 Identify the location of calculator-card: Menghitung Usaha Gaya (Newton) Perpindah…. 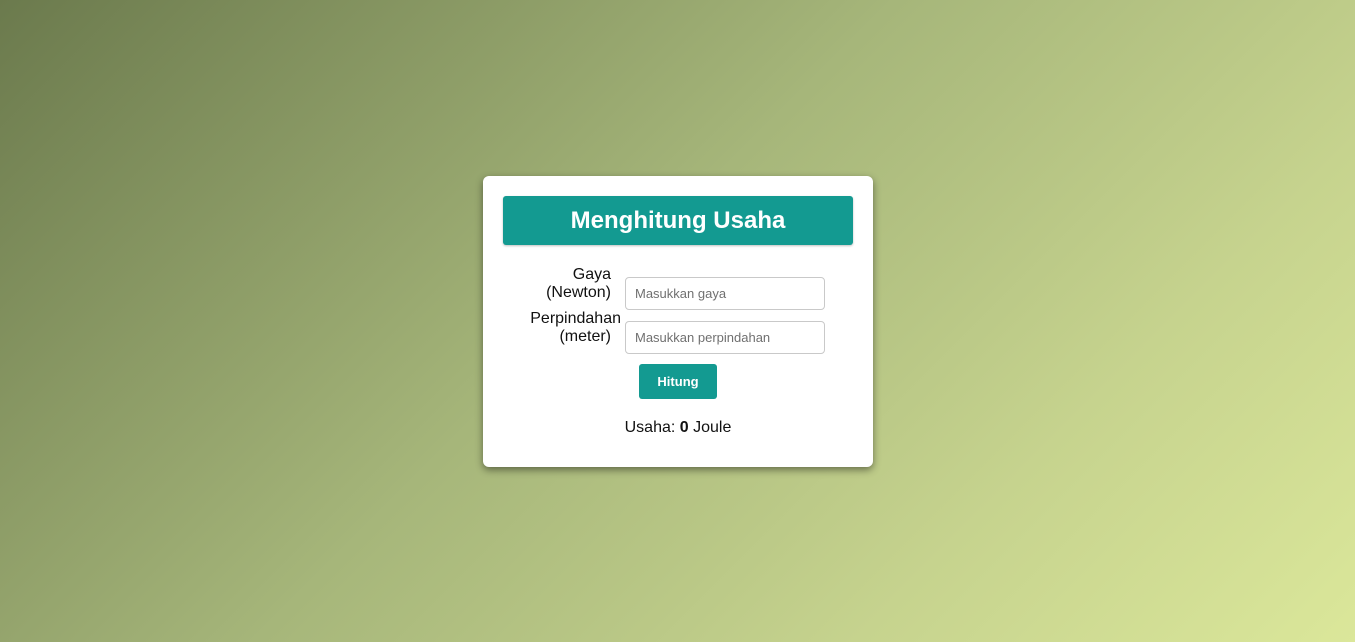
(678, 321).